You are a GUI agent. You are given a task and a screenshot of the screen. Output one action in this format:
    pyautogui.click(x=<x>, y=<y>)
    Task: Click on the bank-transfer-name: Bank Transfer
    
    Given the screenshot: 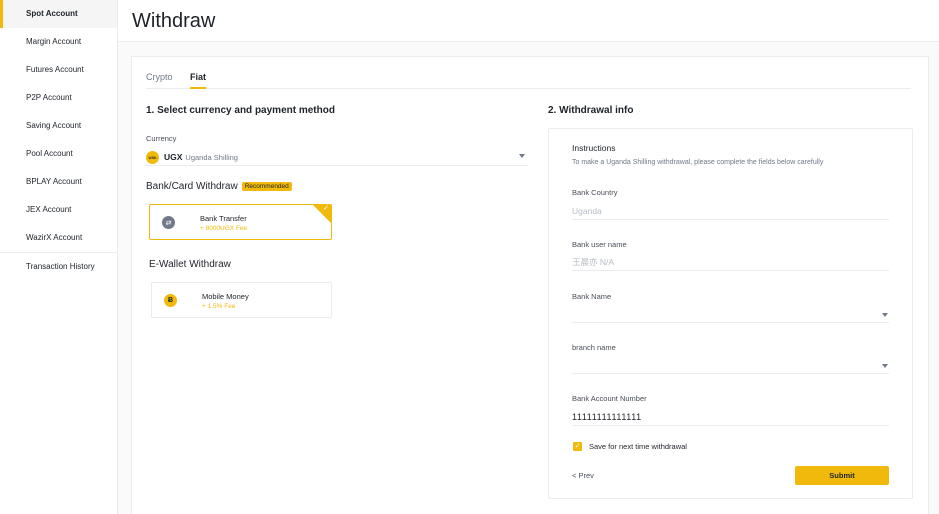 What is the action you would take?
    pyautogui.click(x=223, y=218)
    